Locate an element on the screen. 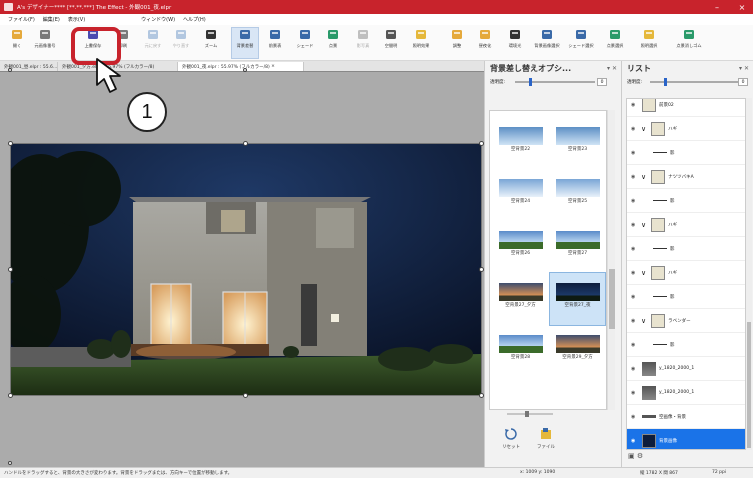 The image size is (753, 478). file-button: ファイル is located at coordinates (546, 442).